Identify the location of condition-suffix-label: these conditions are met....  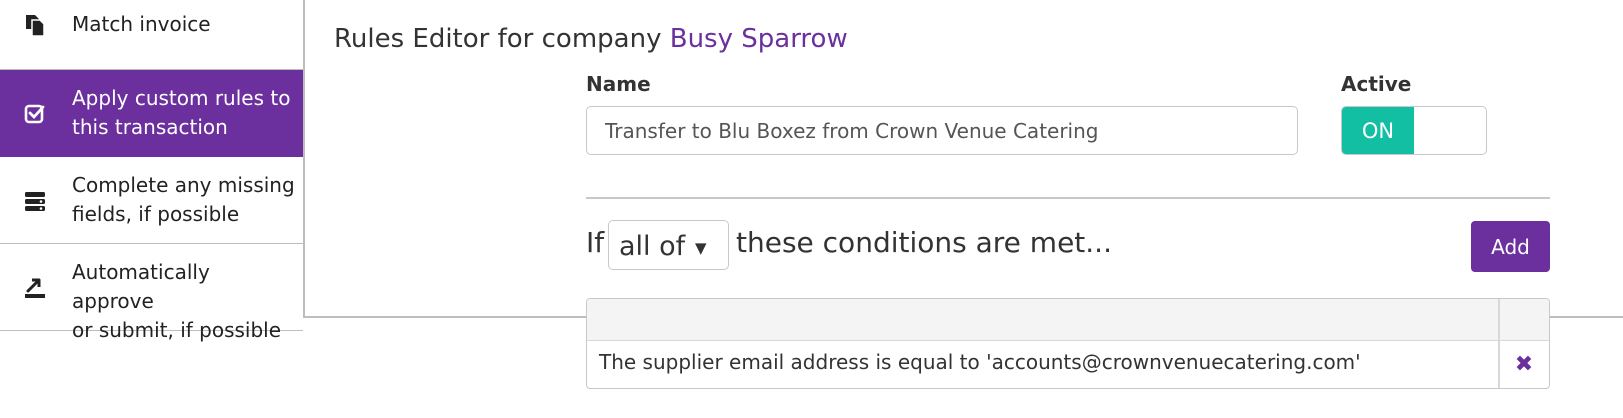
(924, 242).